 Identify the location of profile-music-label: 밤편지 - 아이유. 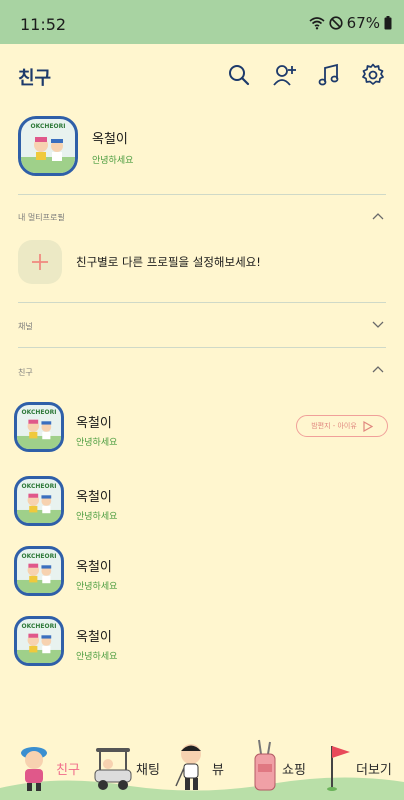
(334, 426).